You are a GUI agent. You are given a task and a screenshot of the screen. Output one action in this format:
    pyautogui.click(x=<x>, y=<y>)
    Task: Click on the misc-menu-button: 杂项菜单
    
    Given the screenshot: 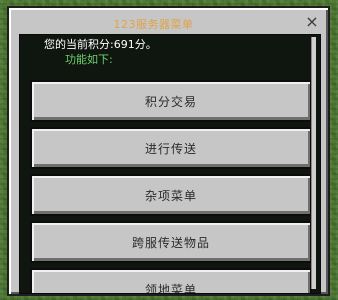 What is the action you would take?
    pyautogui.click(x=171, y=195)
    